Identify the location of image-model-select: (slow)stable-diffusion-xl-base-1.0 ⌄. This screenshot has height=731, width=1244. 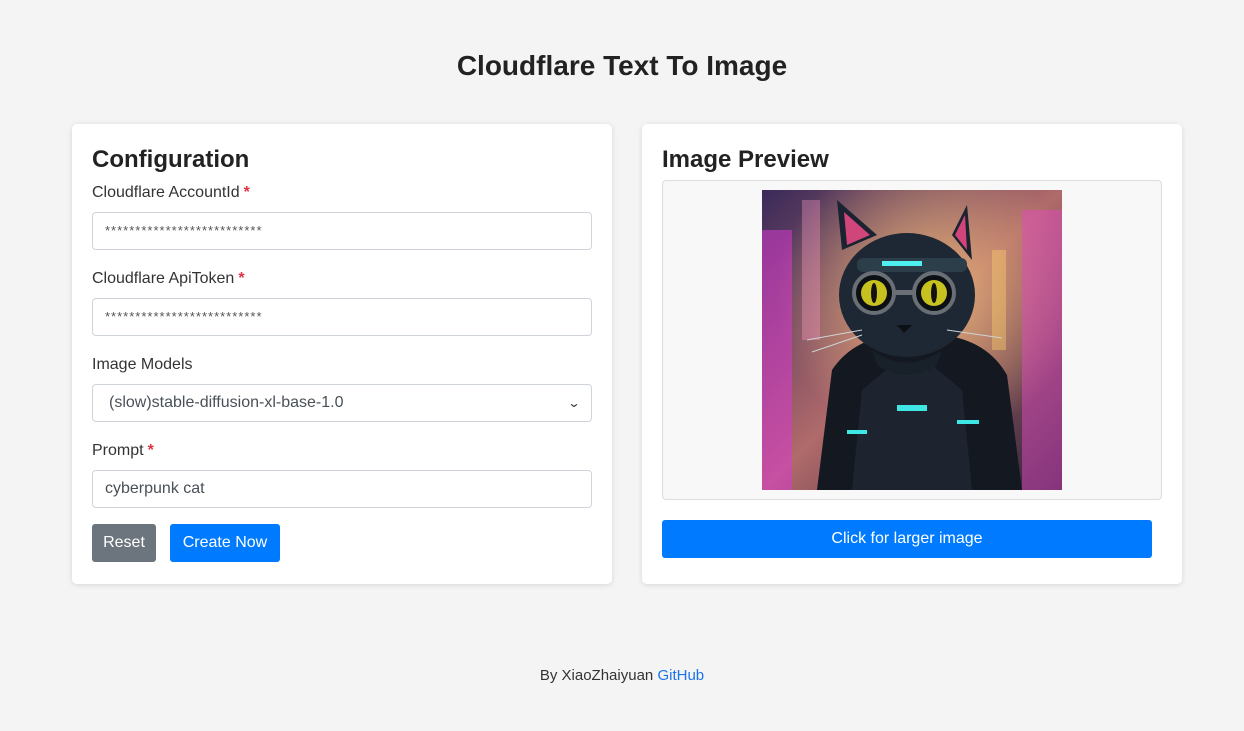
(342, 403).